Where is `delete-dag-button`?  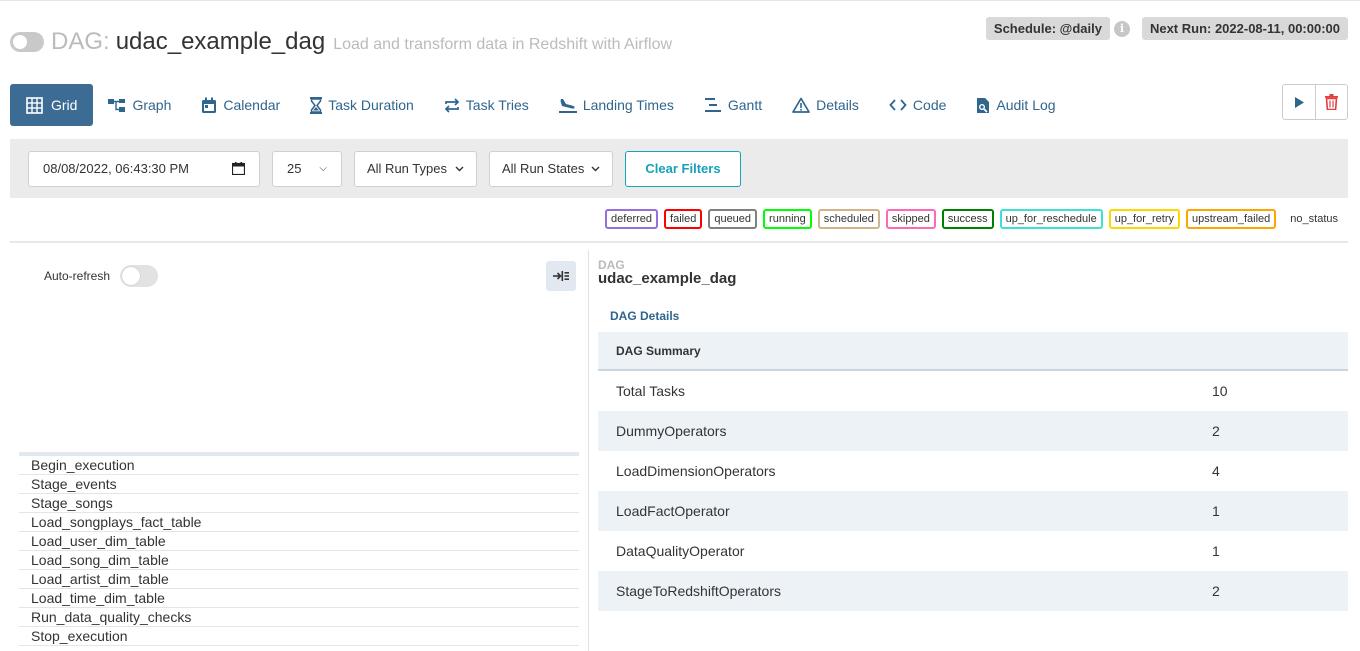
delete-dag-button is located at coordinates (1331, 102).